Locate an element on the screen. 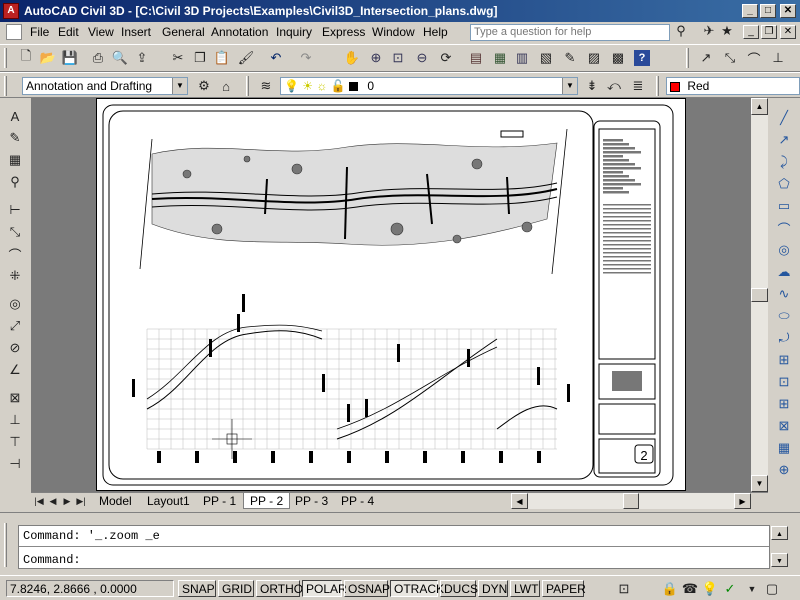 This screenshot has width=800, height=600. status-toggle-osnap: OSNAP is located at coordinates (367, 588).